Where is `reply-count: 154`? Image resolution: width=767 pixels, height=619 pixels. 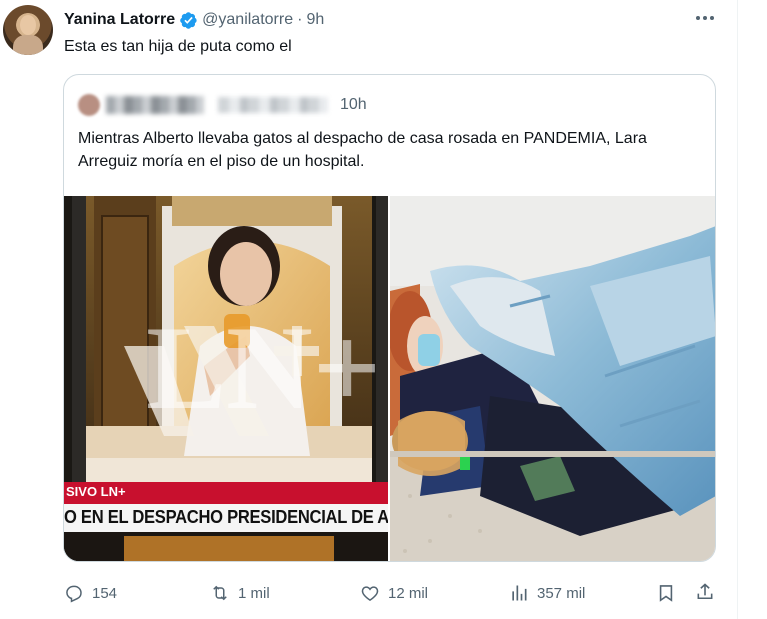 reply-count: 154 is located at coordinates (105, 593).